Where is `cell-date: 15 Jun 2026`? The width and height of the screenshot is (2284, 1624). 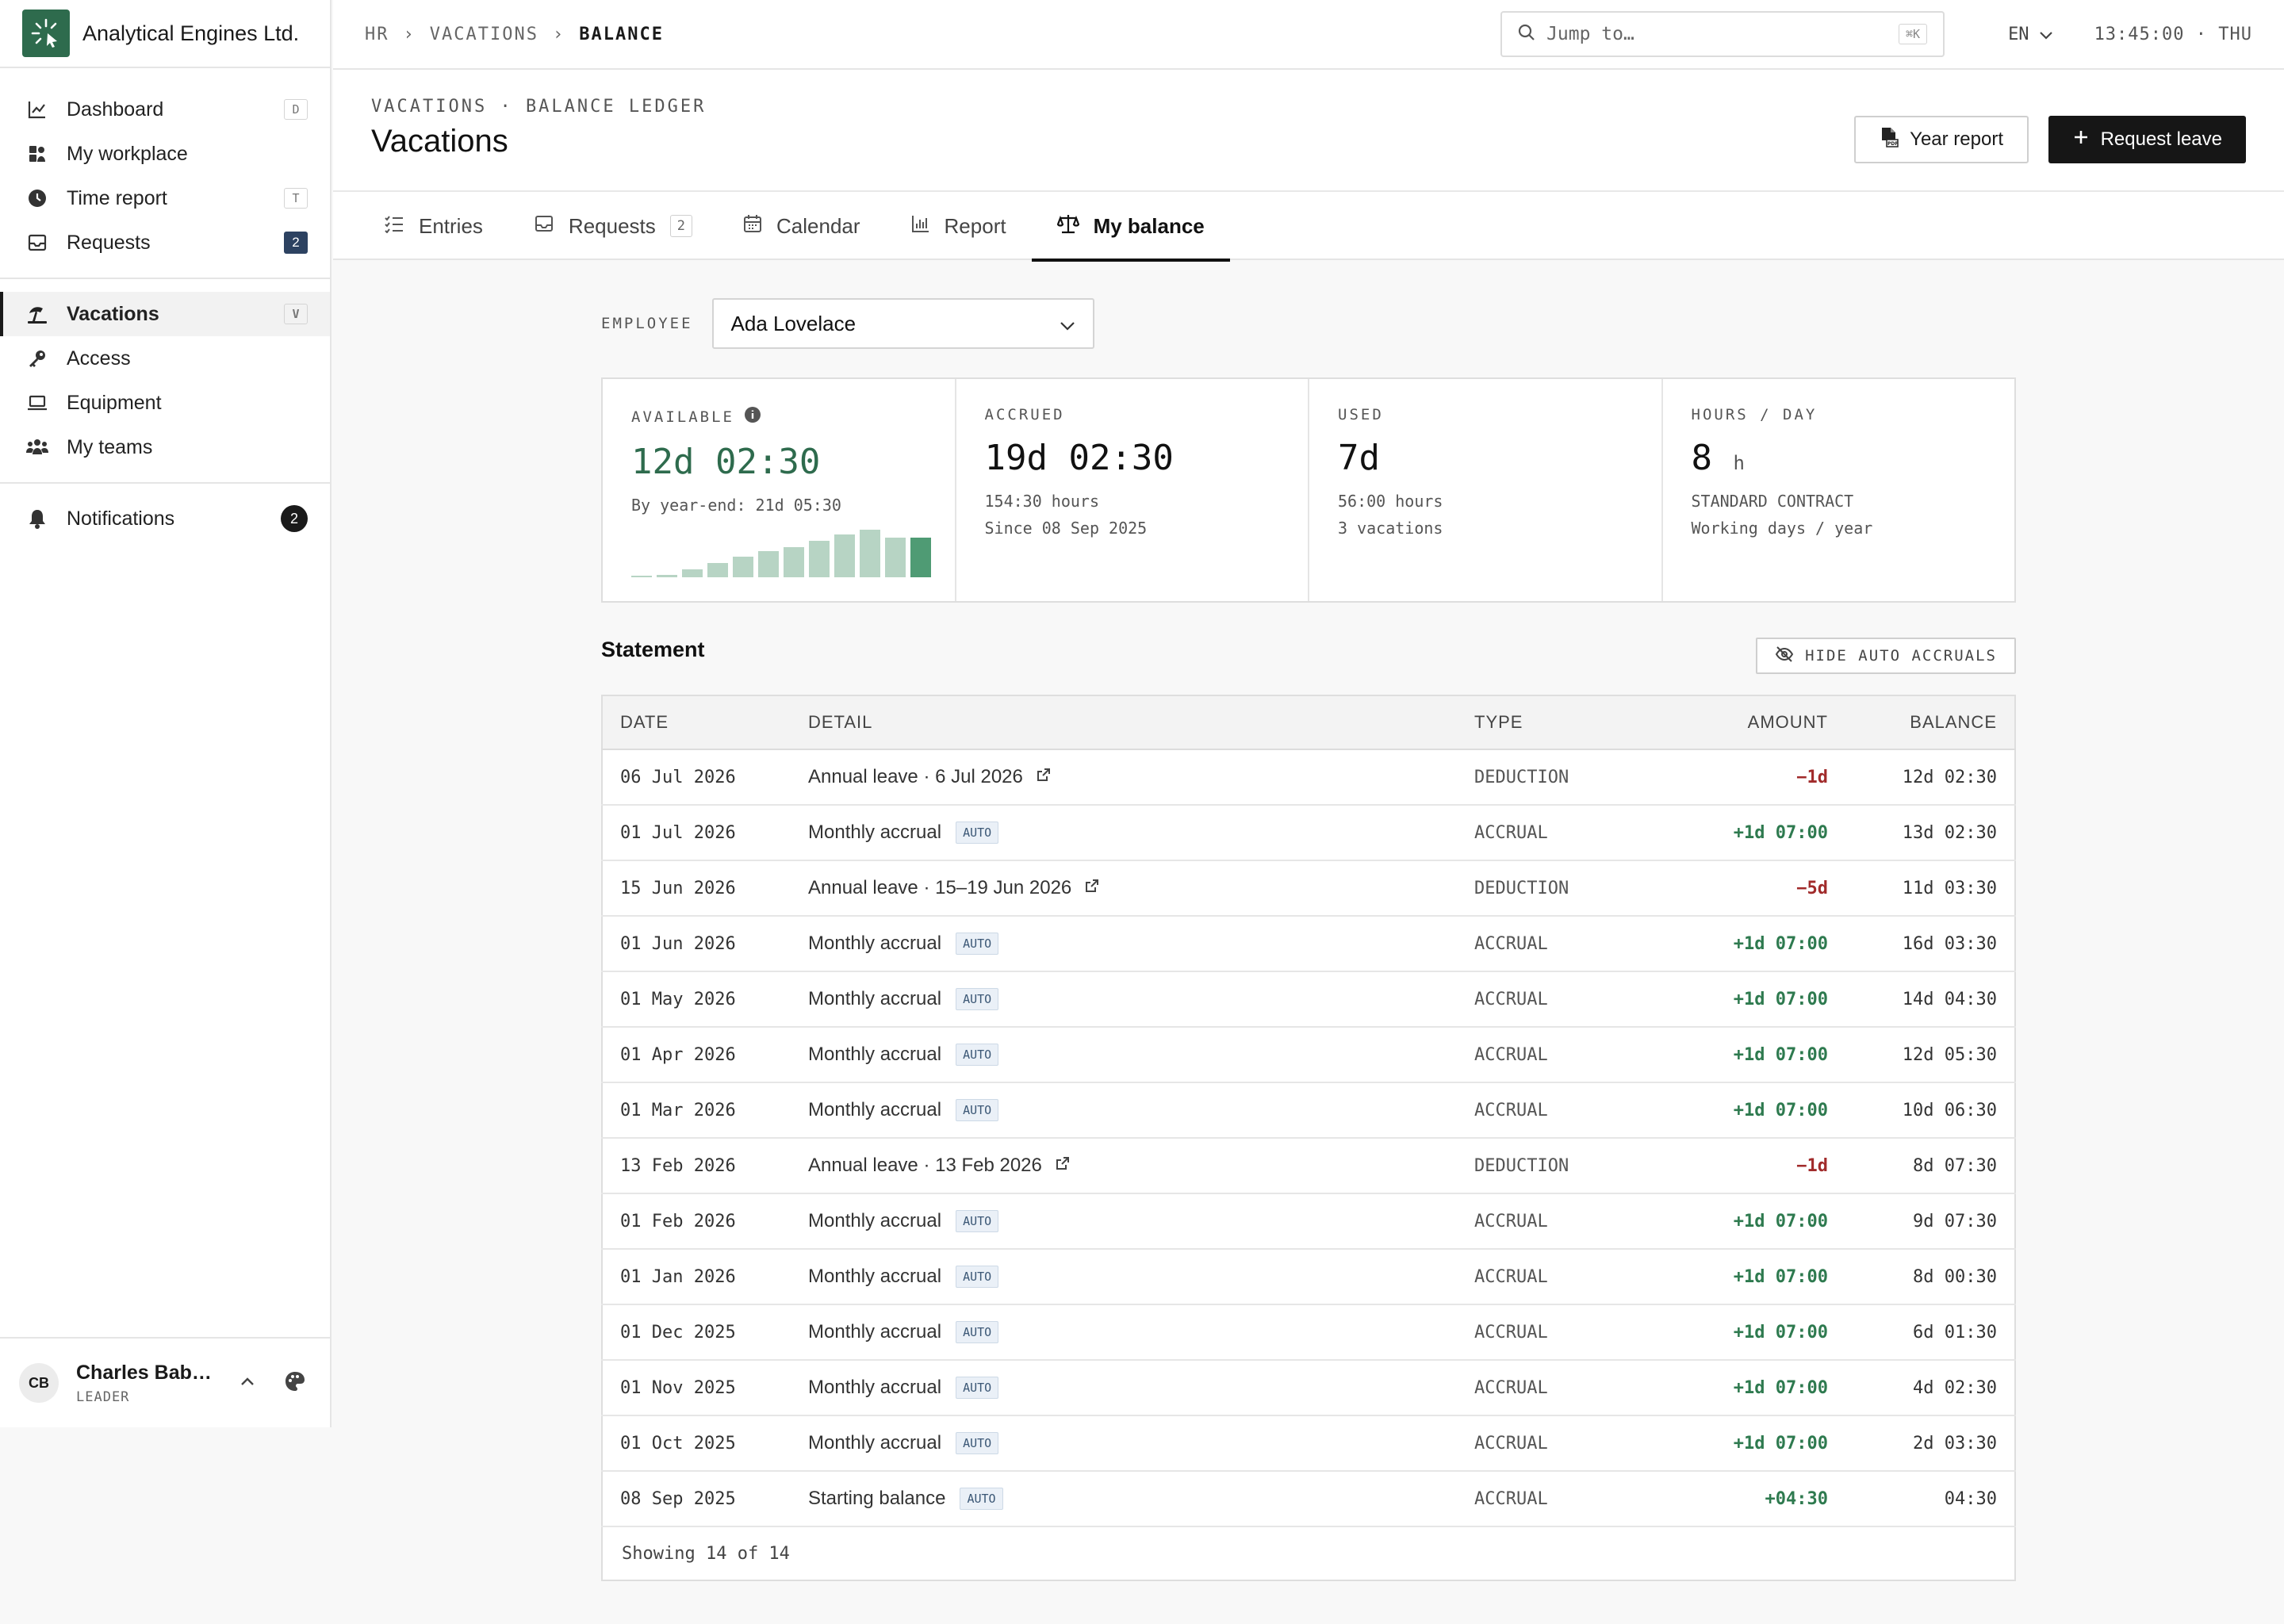 cell-date: 15 Jun 2026 is located at coordinates (705, 888).